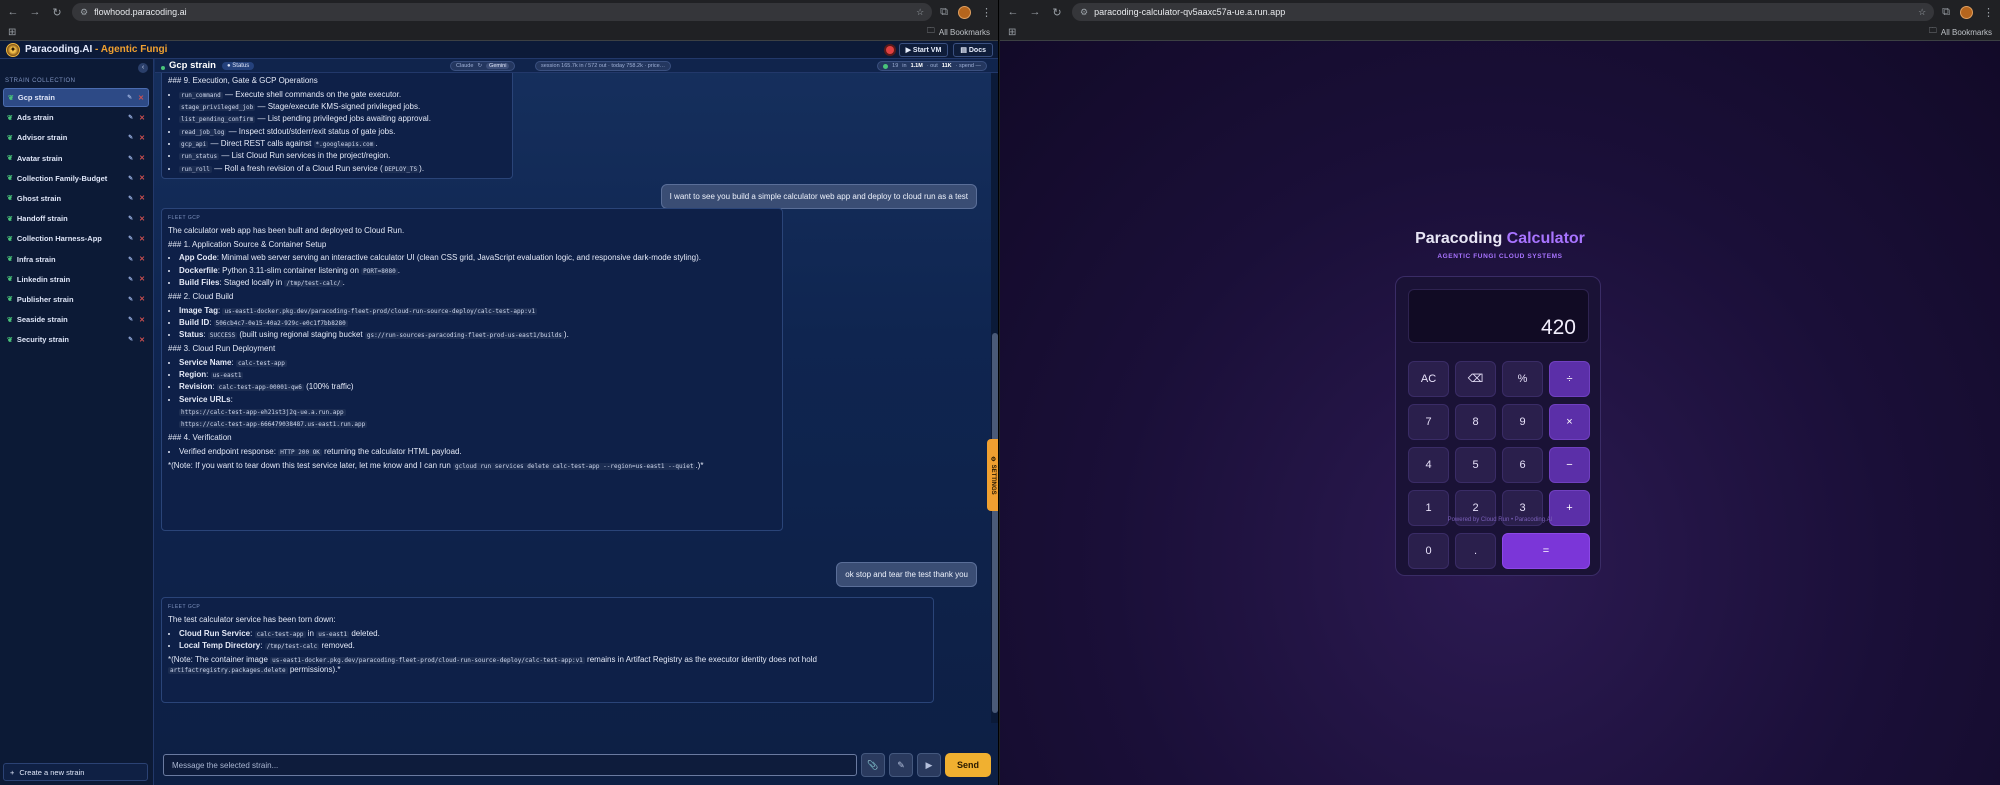 The width and height of the screenshot is (2000, 785). Describe the element at coordinates (76, 279) in the screenshot. I see `sidebar-strain-item: ❦ Linkedin strain ✎ ✕` at that location.